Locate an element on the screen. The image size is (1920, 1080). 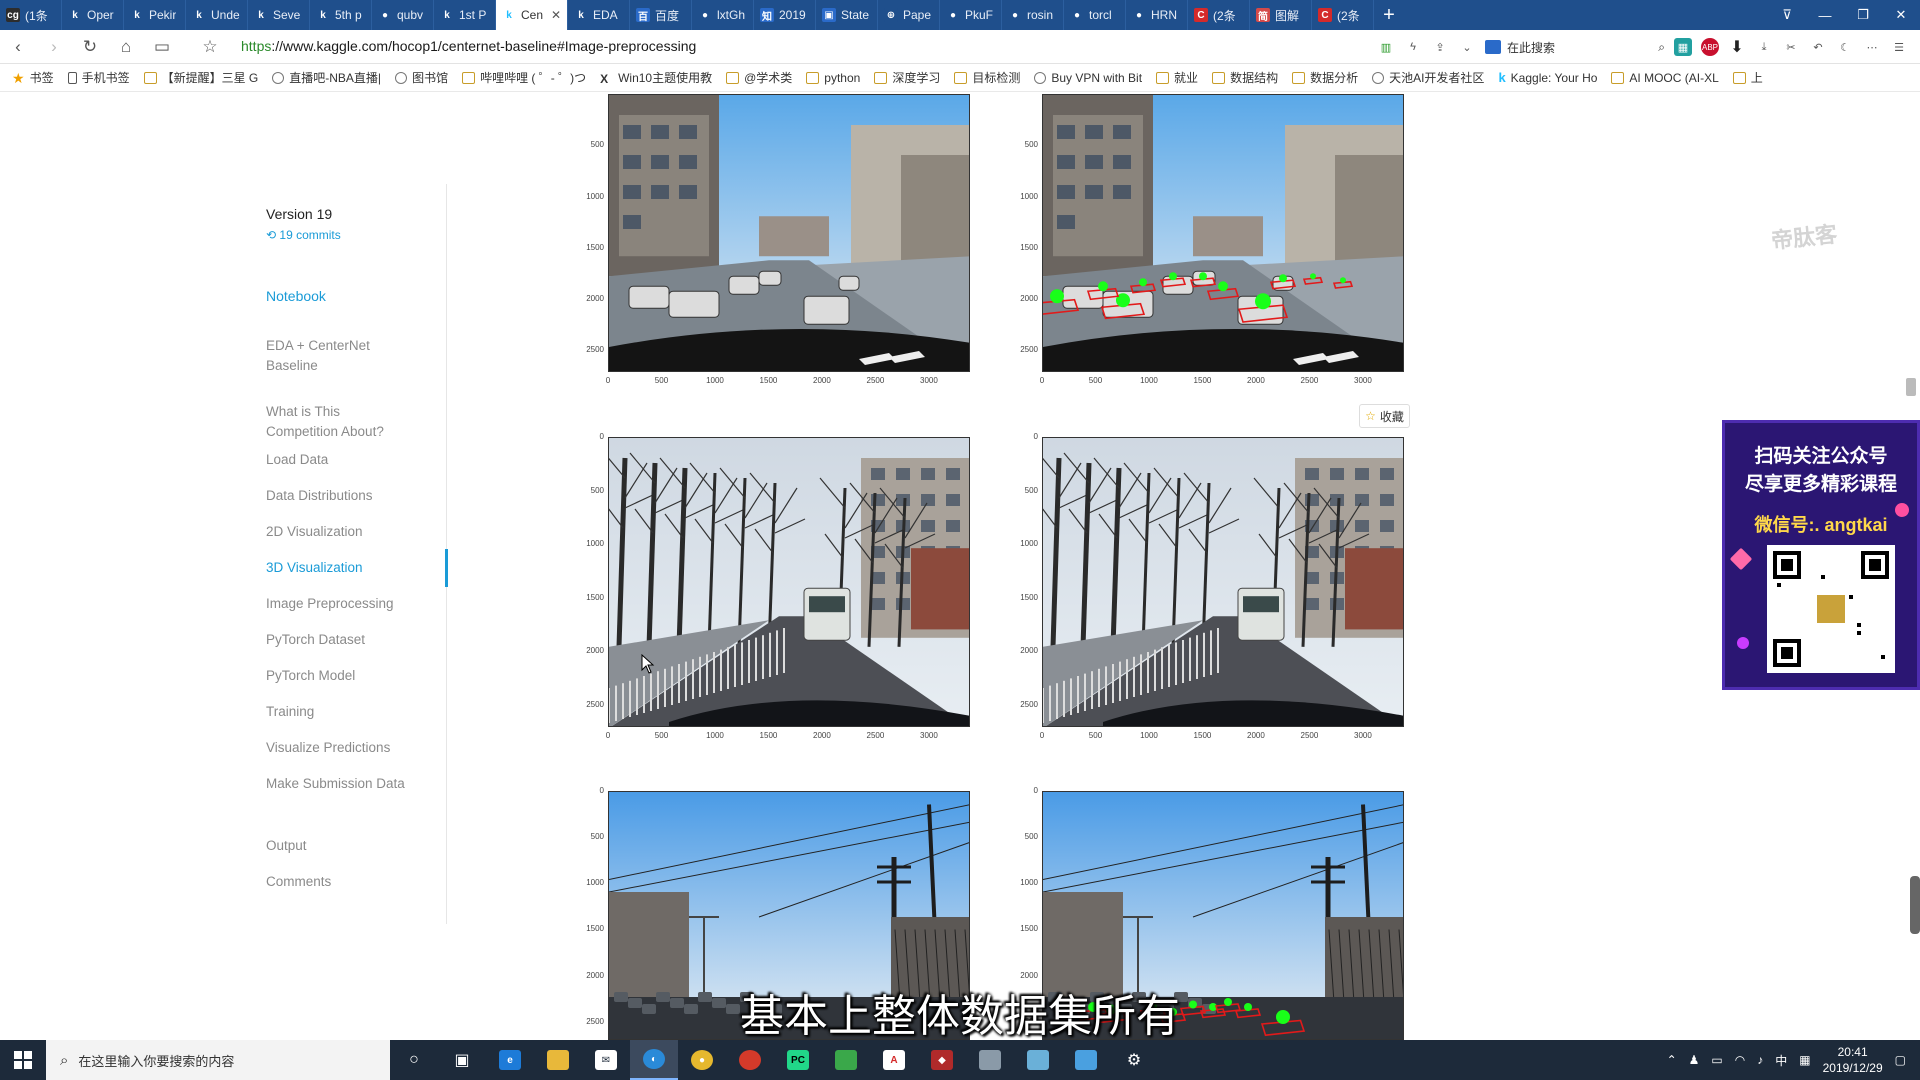
sidebar-nav-item: 3D Visualization is located at coordinates (336, 568).